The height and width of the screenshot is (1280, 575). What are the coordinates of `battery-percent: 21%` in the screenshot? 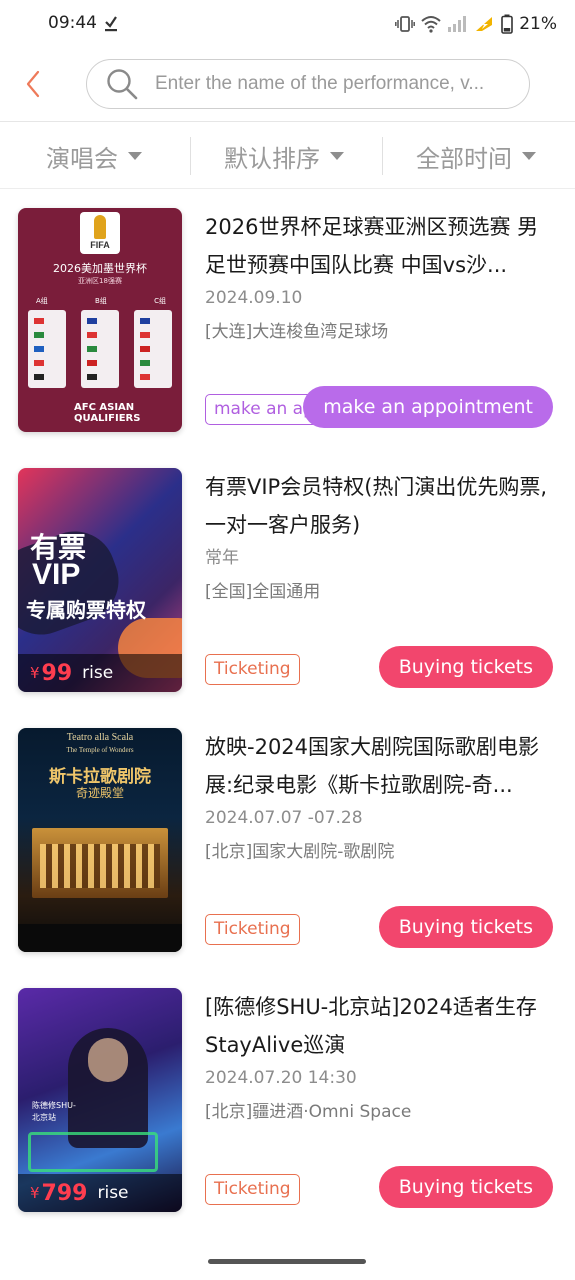 It's located at (538, 24).